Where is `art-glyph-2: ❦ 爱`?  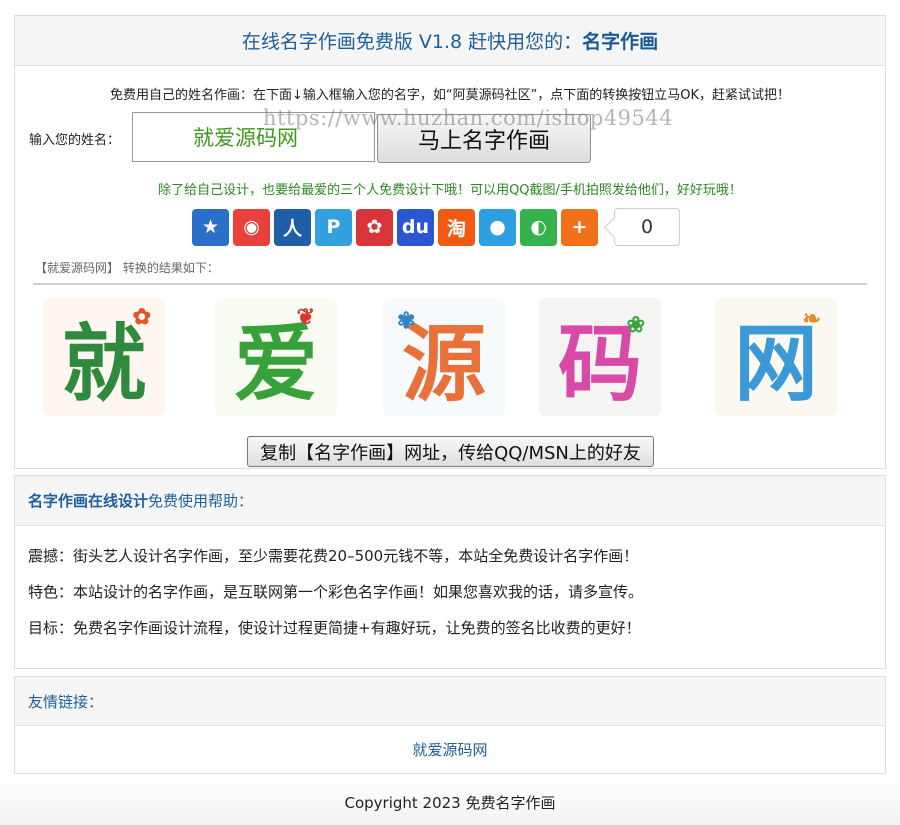
art-glyph-2: ❦ 爱 is located at coordinates (276, 357).